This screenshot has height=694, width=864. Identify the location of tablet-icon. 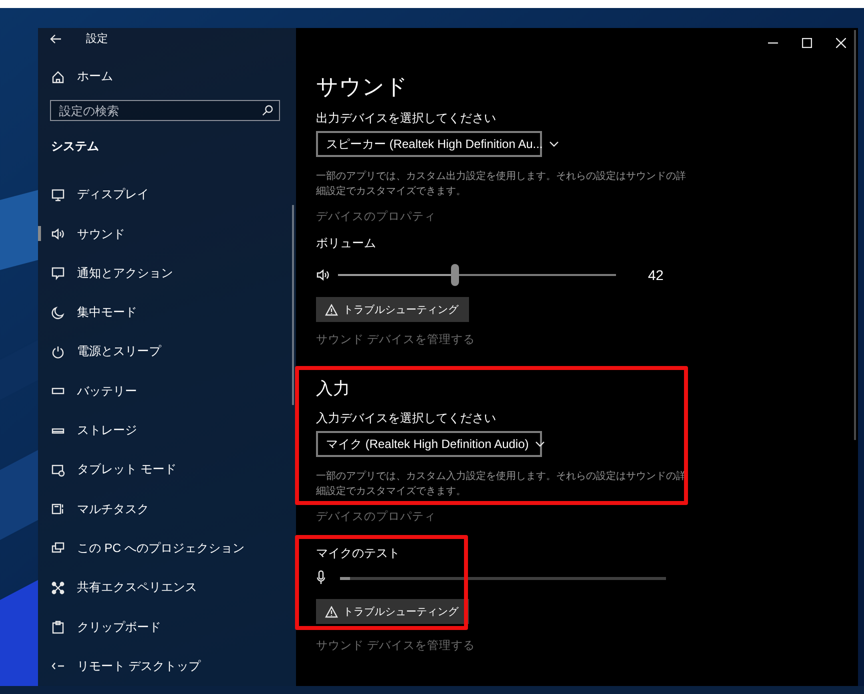
(58, 469).